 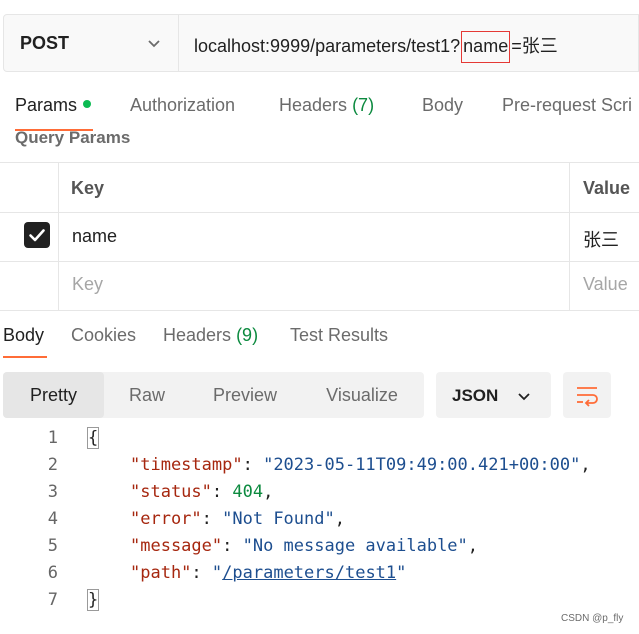 What do you see at coordinates (309, 573) in the screenshot?
I see `path-link: /parameters/test1` at bounding box center [309, 573].